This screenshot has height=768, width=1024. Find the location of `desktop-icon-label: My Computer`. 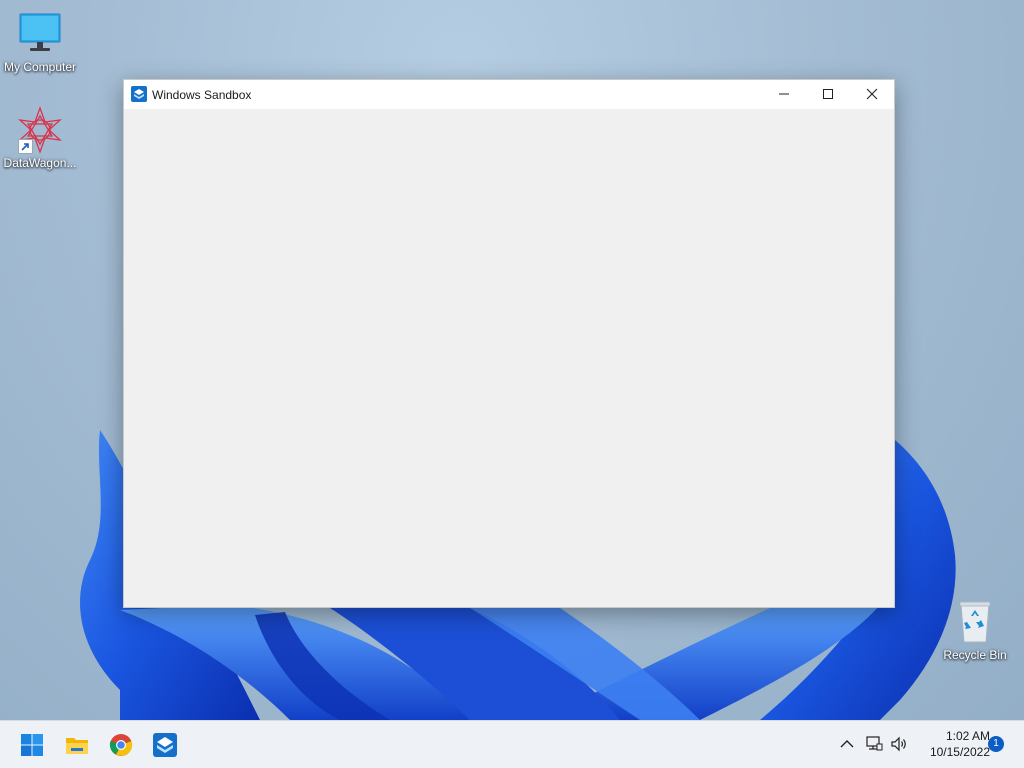

desktop-icon-label: My Computer is located at coordinates (40, 67).